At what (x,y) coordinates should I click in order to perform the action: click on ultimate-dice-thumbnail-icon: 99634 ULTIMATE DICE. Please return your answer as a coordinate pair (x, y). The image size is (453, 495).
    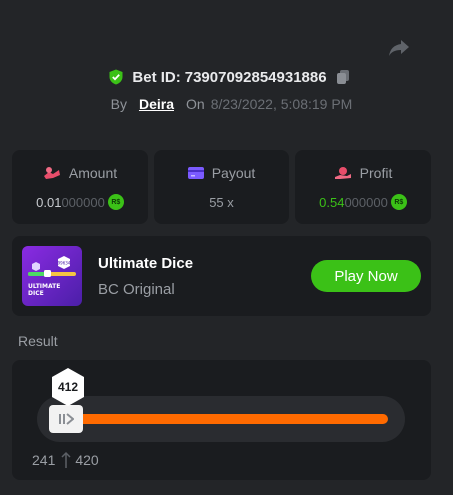
    Looking at the image, I should click on (52, 276).